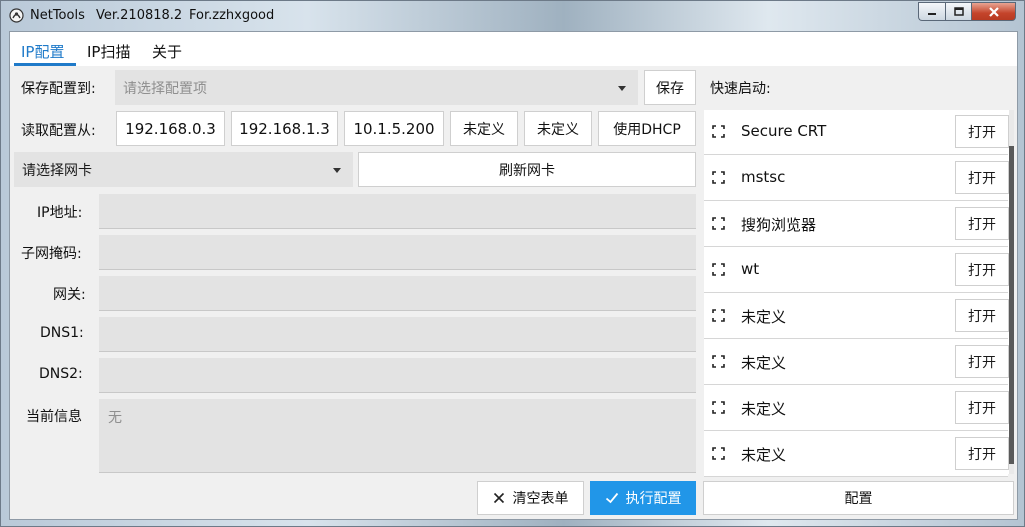  I want to click on quick-launch-scrollbar, so click(1011, 292).